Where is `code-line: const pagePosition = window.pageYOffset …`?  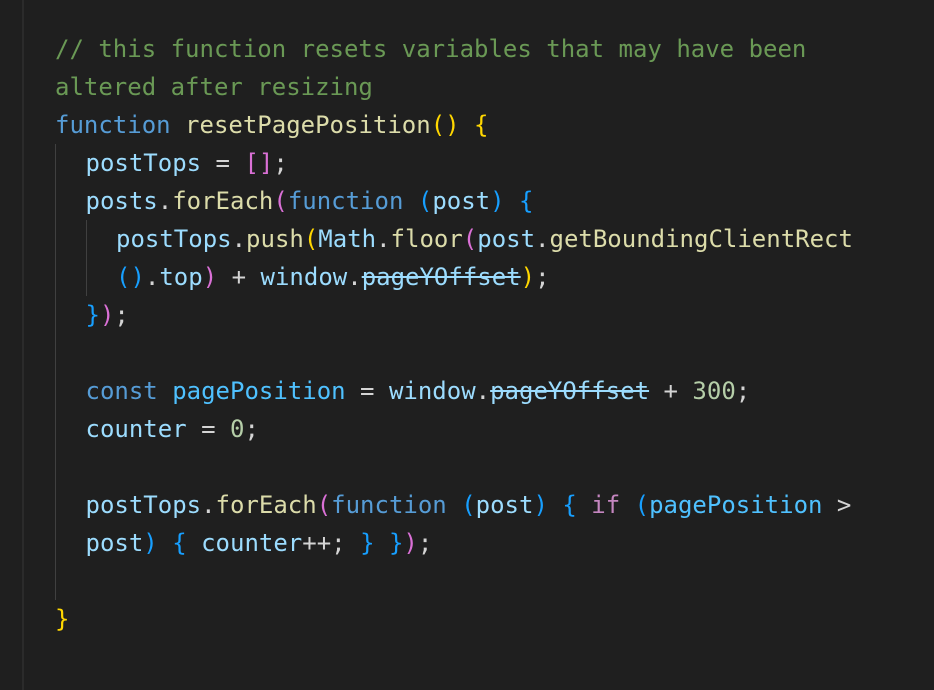 code-line: const pagePosition = window.pageYOffset … is located at coordinates (418, 391).